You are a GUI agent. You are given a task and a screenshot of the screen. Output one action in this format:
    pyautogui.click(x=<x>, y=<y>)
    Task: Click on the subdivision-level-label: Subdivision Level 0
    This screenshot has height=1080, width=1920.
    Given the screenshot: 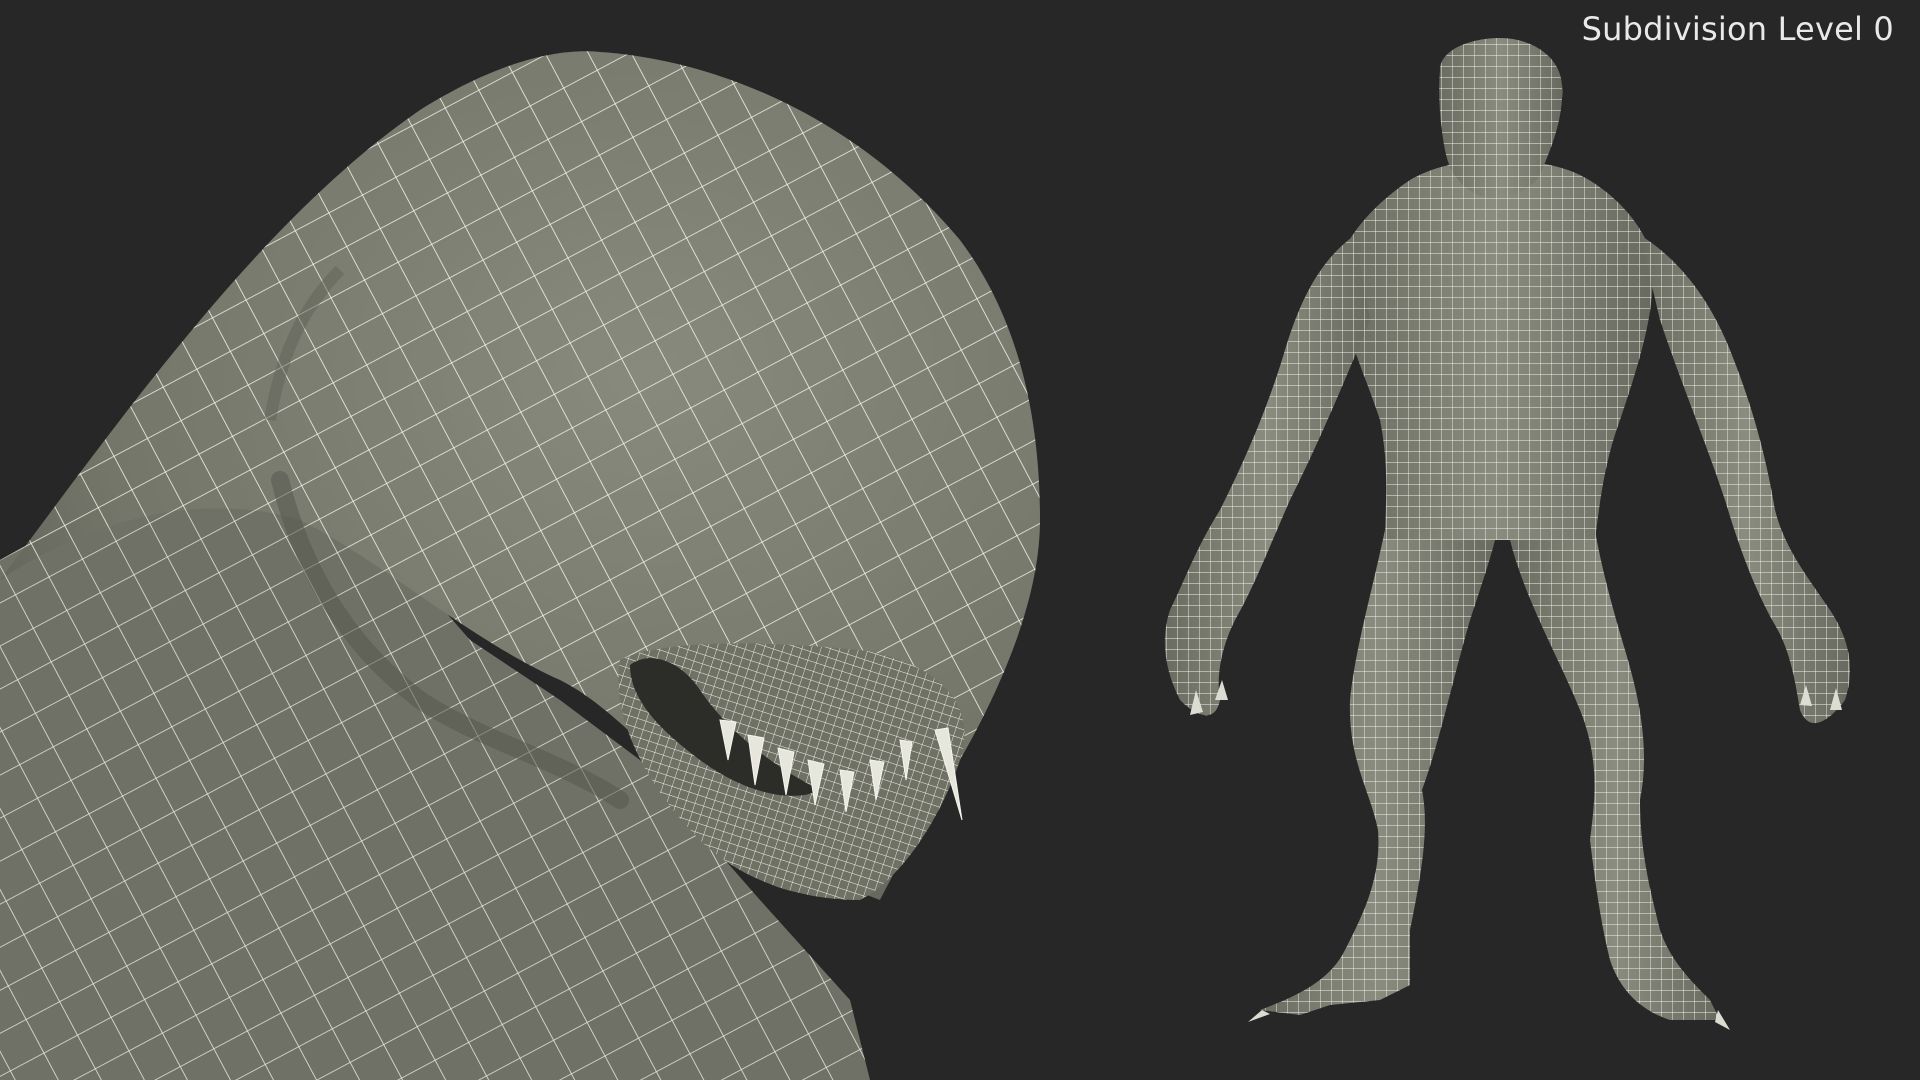 What is the action you would take?
    pyautogui.click(x=1737, y=29)
    